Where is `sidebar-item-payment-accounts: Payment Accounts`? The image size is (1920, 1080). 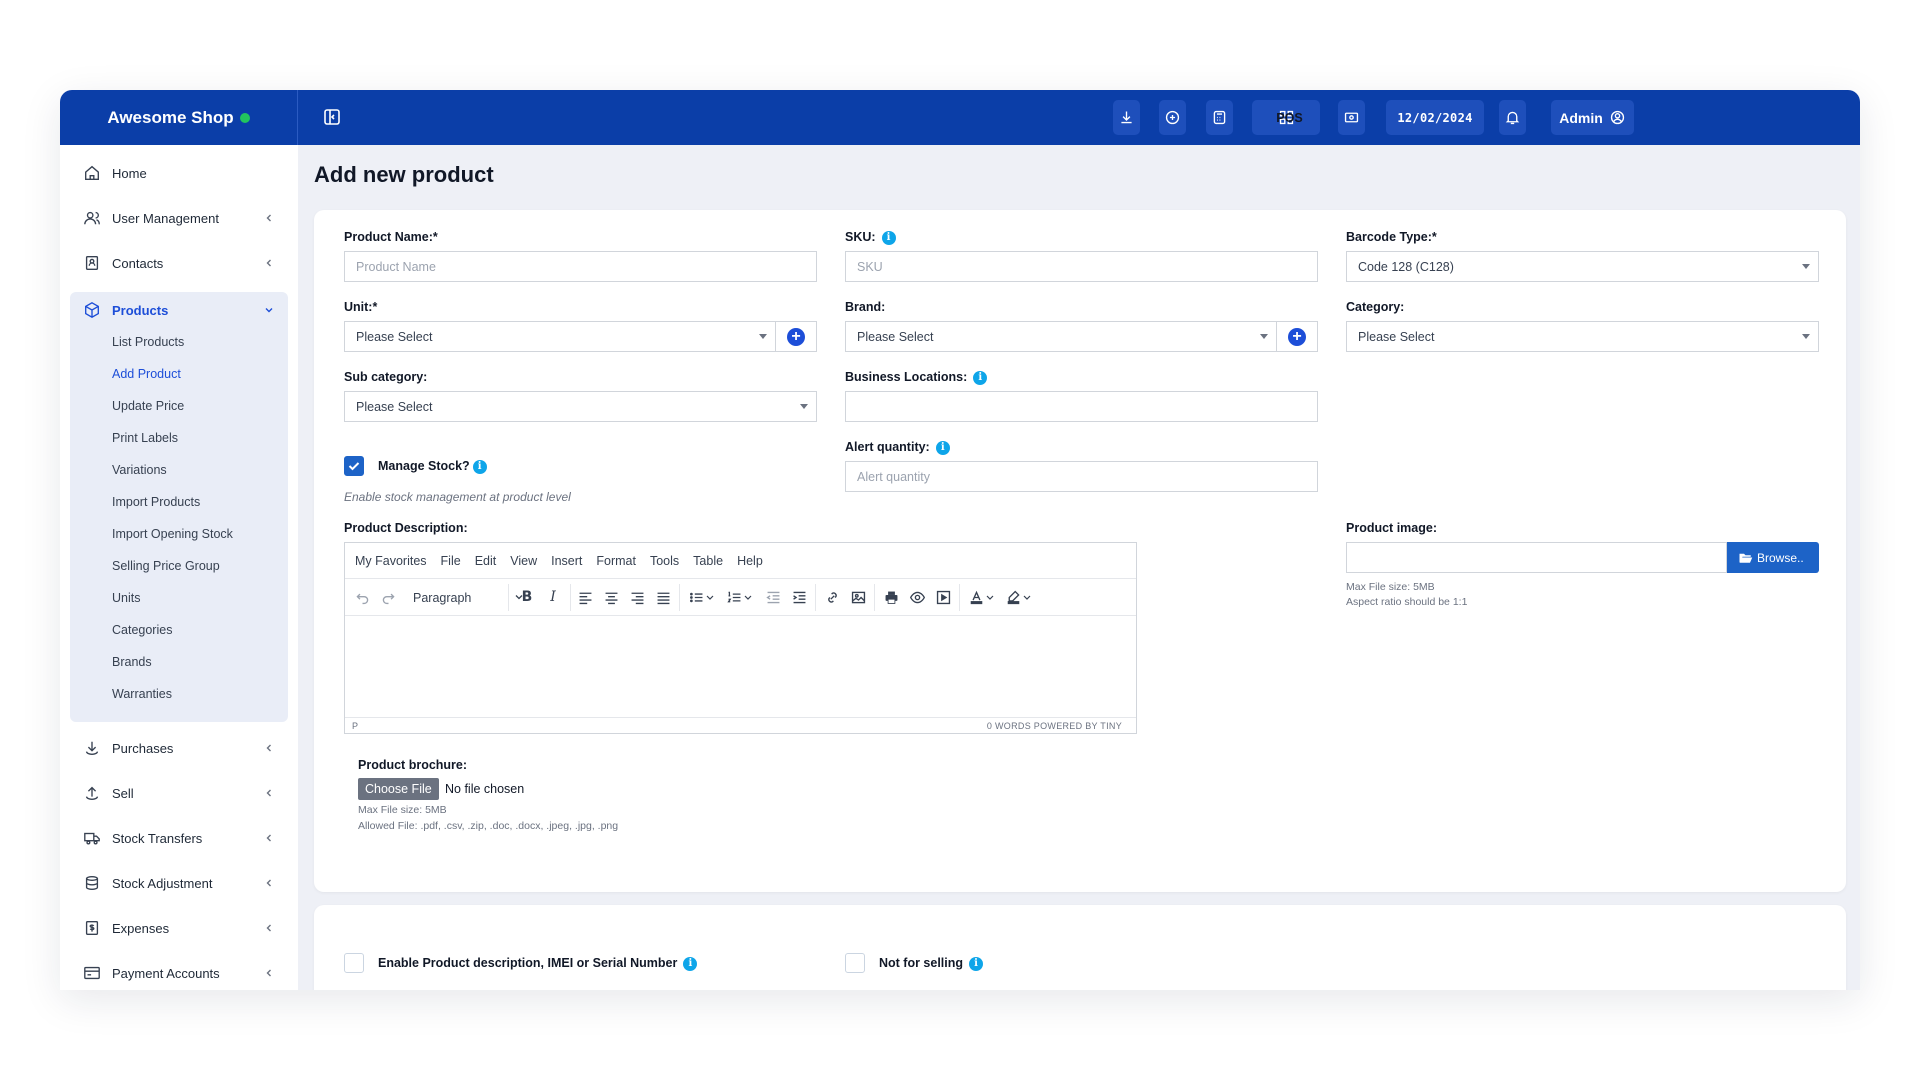 sidebar-item-payment-accounts: Payment Accounts is located at coordinates (179, 972).